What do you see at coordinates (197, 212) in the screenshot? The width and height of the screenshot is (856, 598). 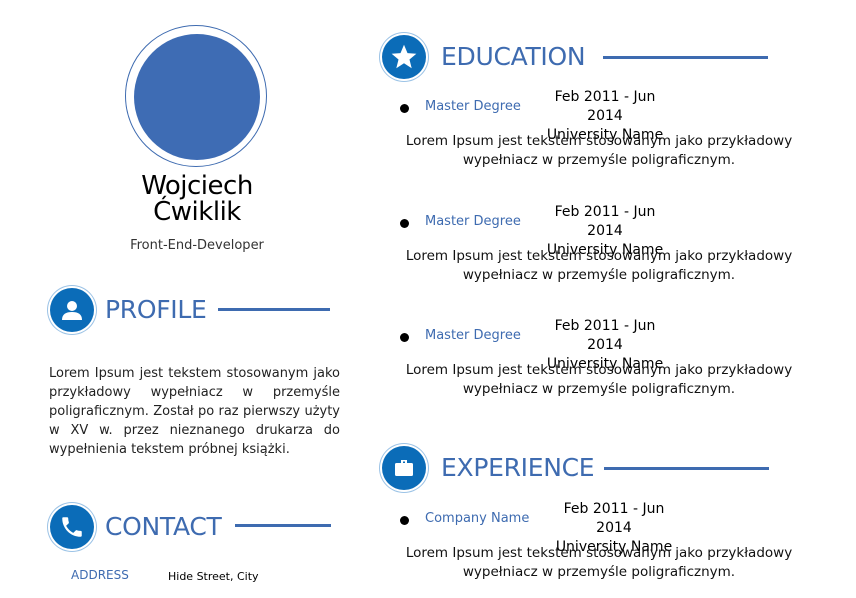 I see `last-name: Ćwiklik` at bounding box center [197, 212].